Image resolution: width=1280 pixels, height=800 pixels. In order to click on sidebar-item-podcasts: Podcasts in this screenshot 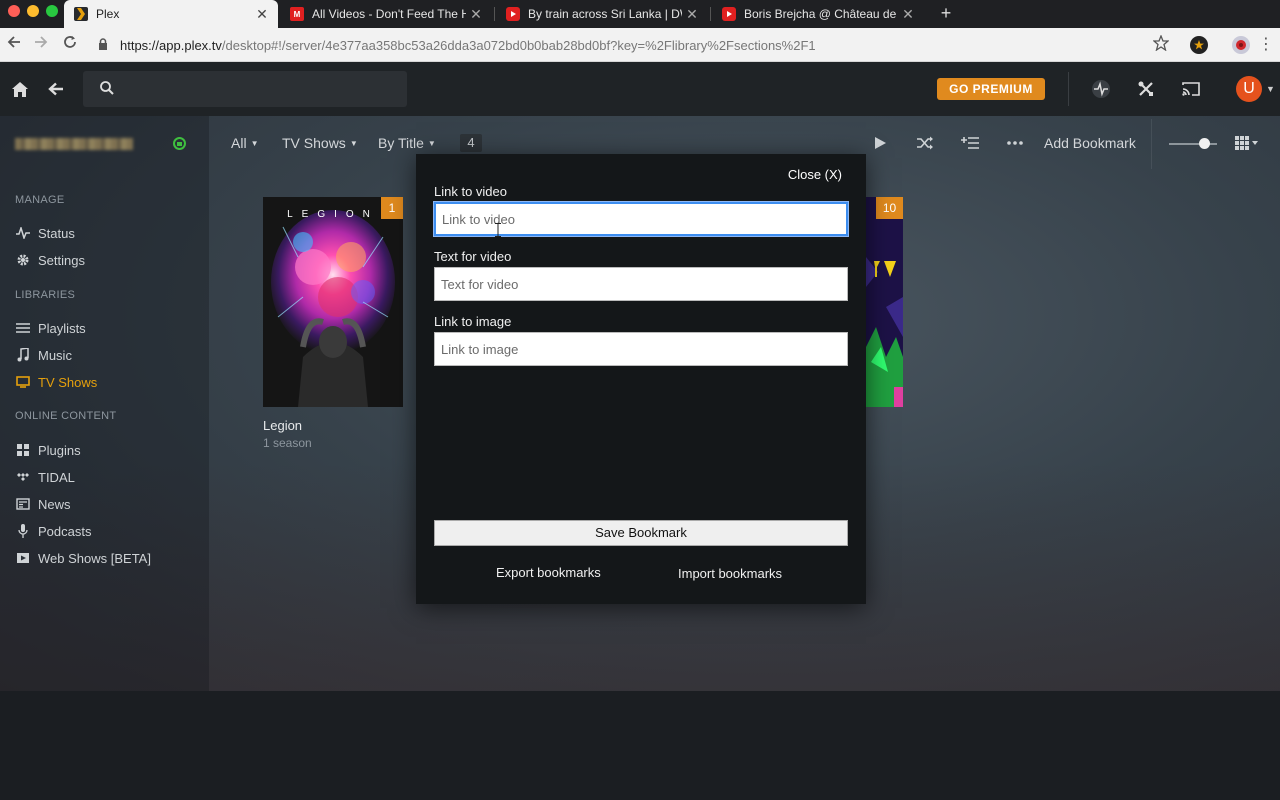, I will do `click(53, 531)`.